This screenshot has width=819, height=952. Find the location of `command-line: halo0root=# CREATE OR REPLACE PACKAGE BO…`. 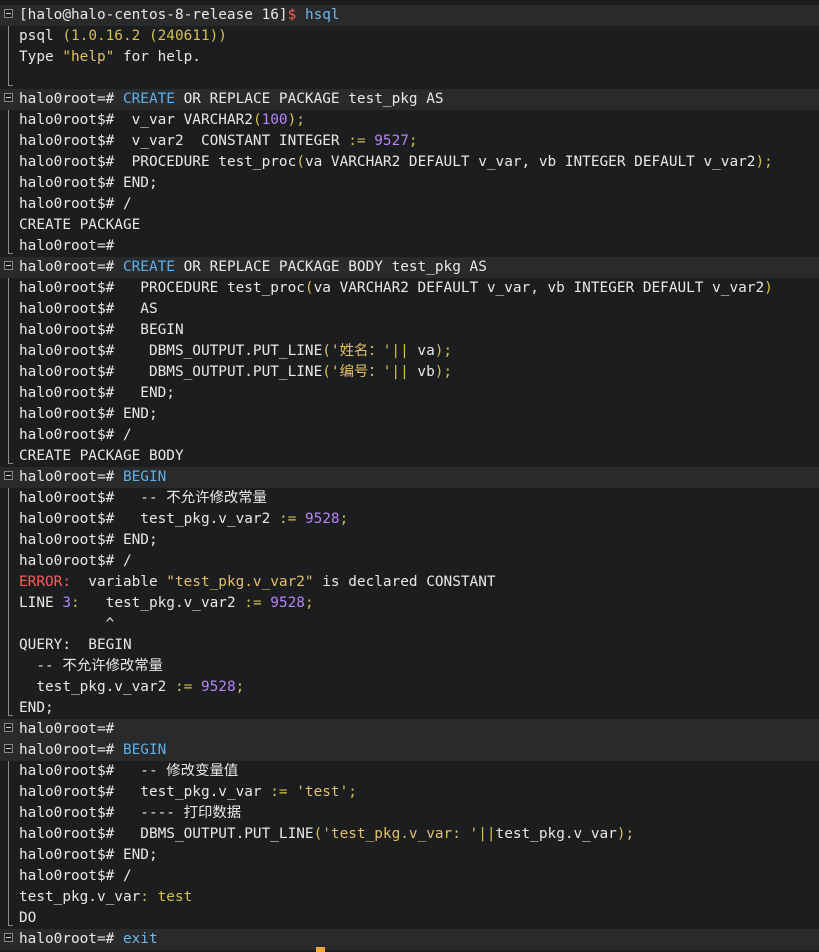

command-line: halo0root=# CREATE OR REPLACE PACKAGE BO… is located at coordinates (409, 267).